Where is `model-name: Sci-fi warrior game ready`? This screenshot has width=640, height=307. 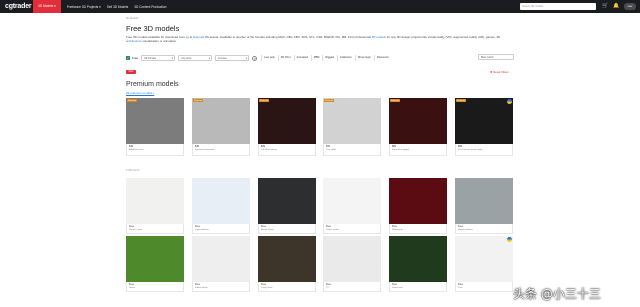 model-name: Sci-fi warrior game ready is located at coordinates (484, 150).